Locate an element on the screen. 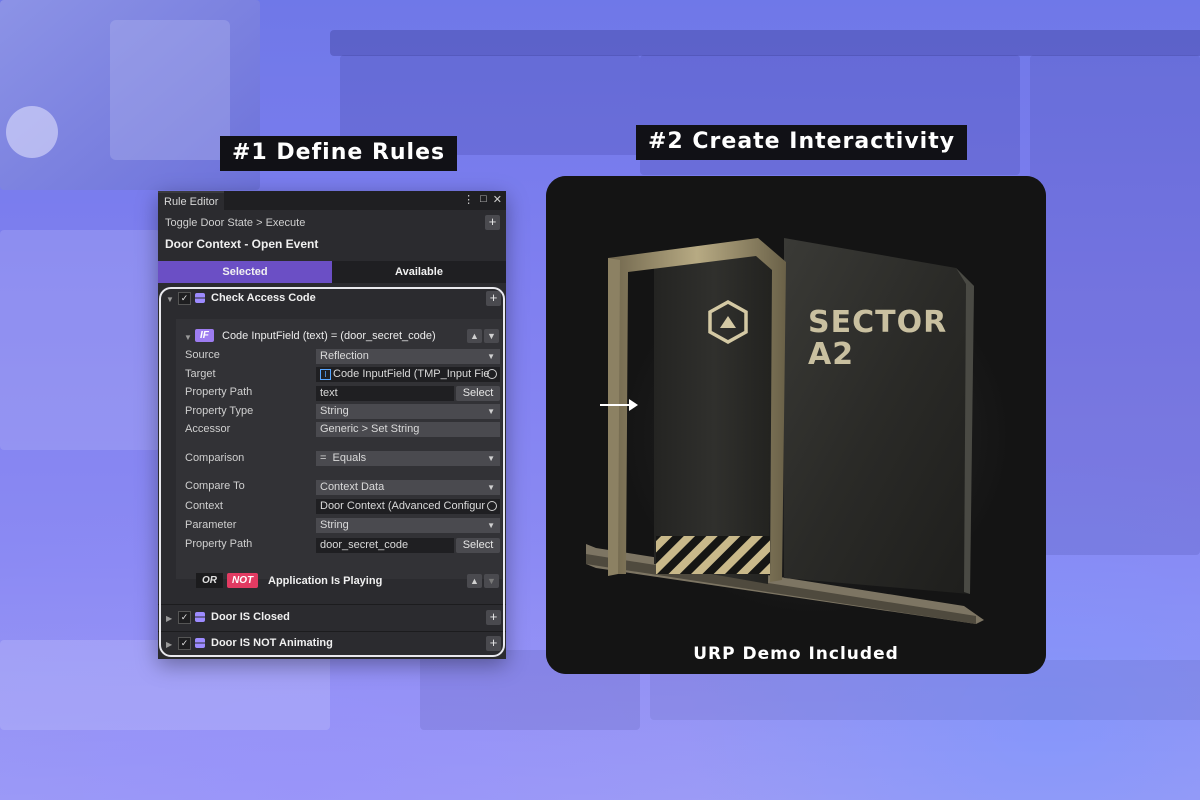  tab-selected: Selected is located at coordinates (245, 272).